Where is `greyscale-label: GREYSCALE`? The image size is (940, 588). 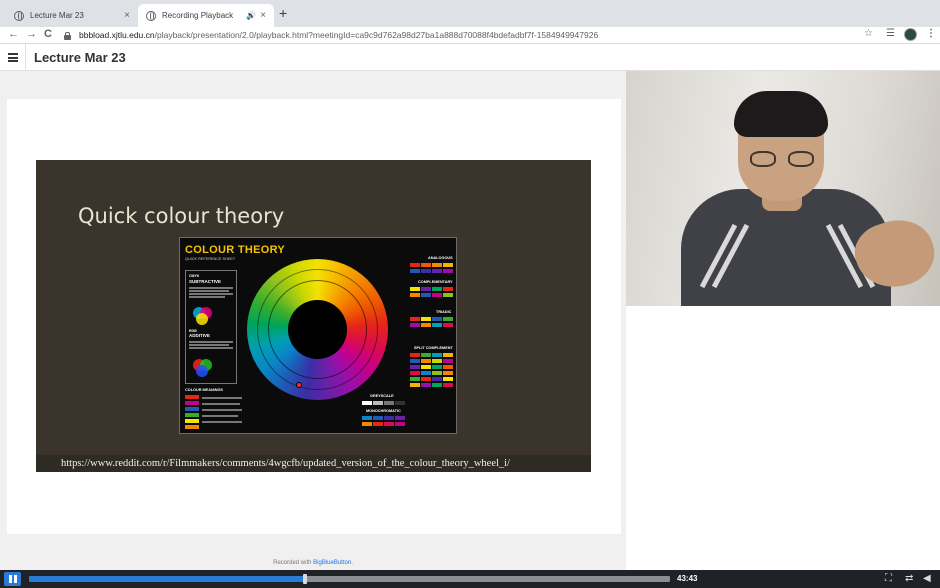
greyscale-label: GREYSCALE is located at coordinates (382, 396).